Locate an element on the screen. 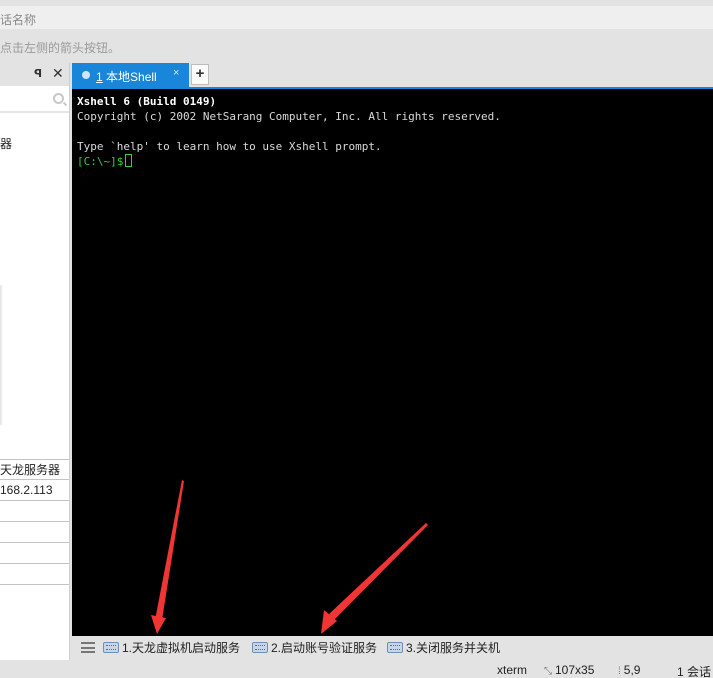  quick-command-button: 3.关闭服务并关机 is located at coordinates (443, 648).